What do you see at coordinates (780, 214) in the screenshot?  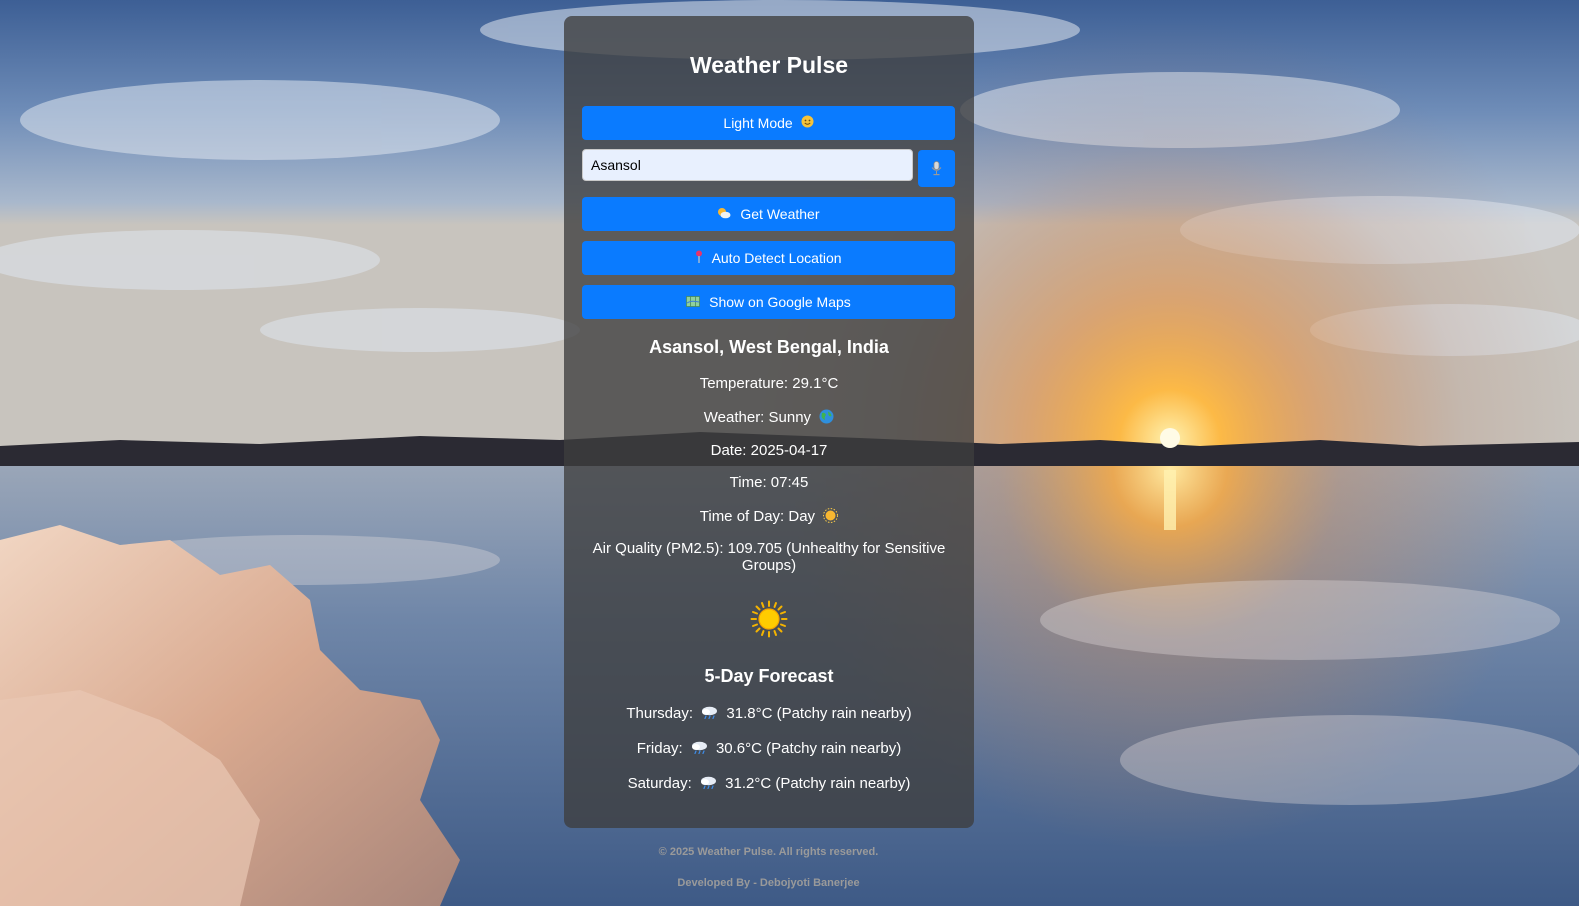 I see `get-weather-label: Get Weather` at bounding box center [780, 214].